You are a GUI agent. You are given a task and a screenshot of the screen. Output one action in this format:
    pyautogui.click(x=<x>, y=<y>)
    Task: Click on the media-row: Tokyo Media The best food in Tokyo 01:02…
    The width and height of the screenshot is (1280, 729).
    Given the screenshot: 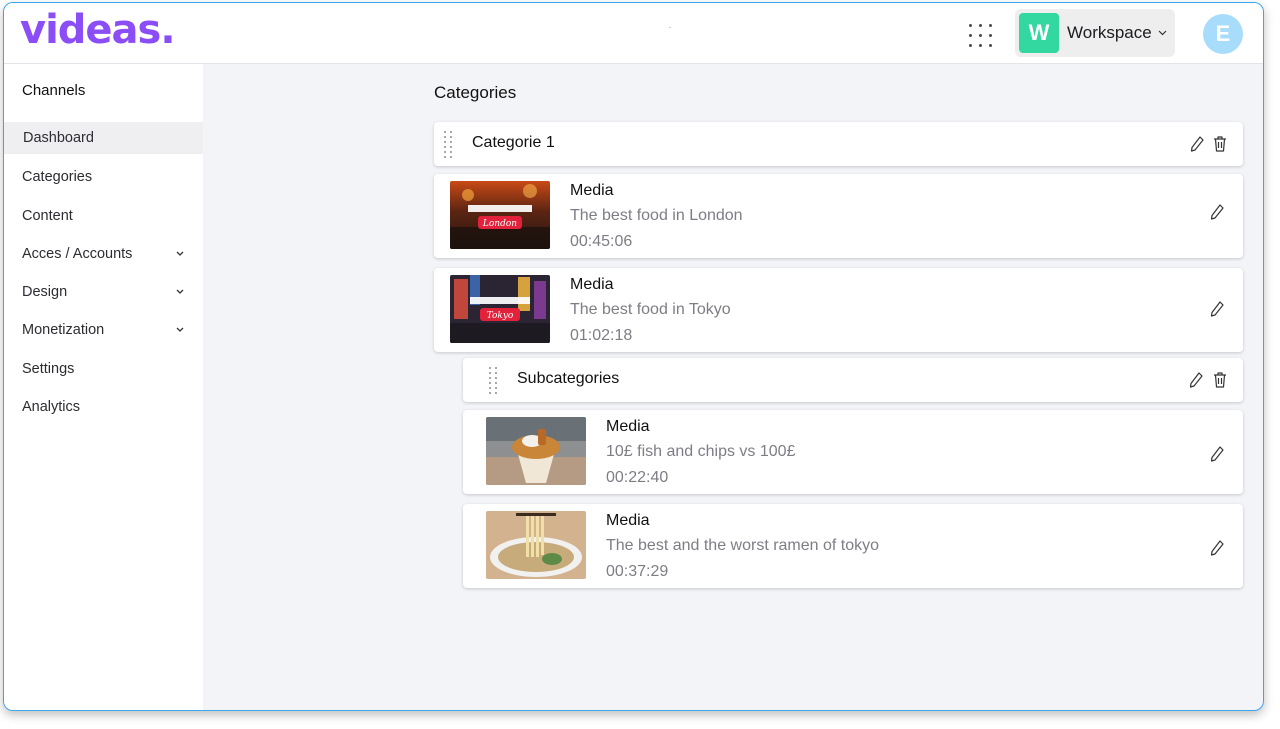 What is the action you would take?
    pyautogui.click(x=838, y=310)
    